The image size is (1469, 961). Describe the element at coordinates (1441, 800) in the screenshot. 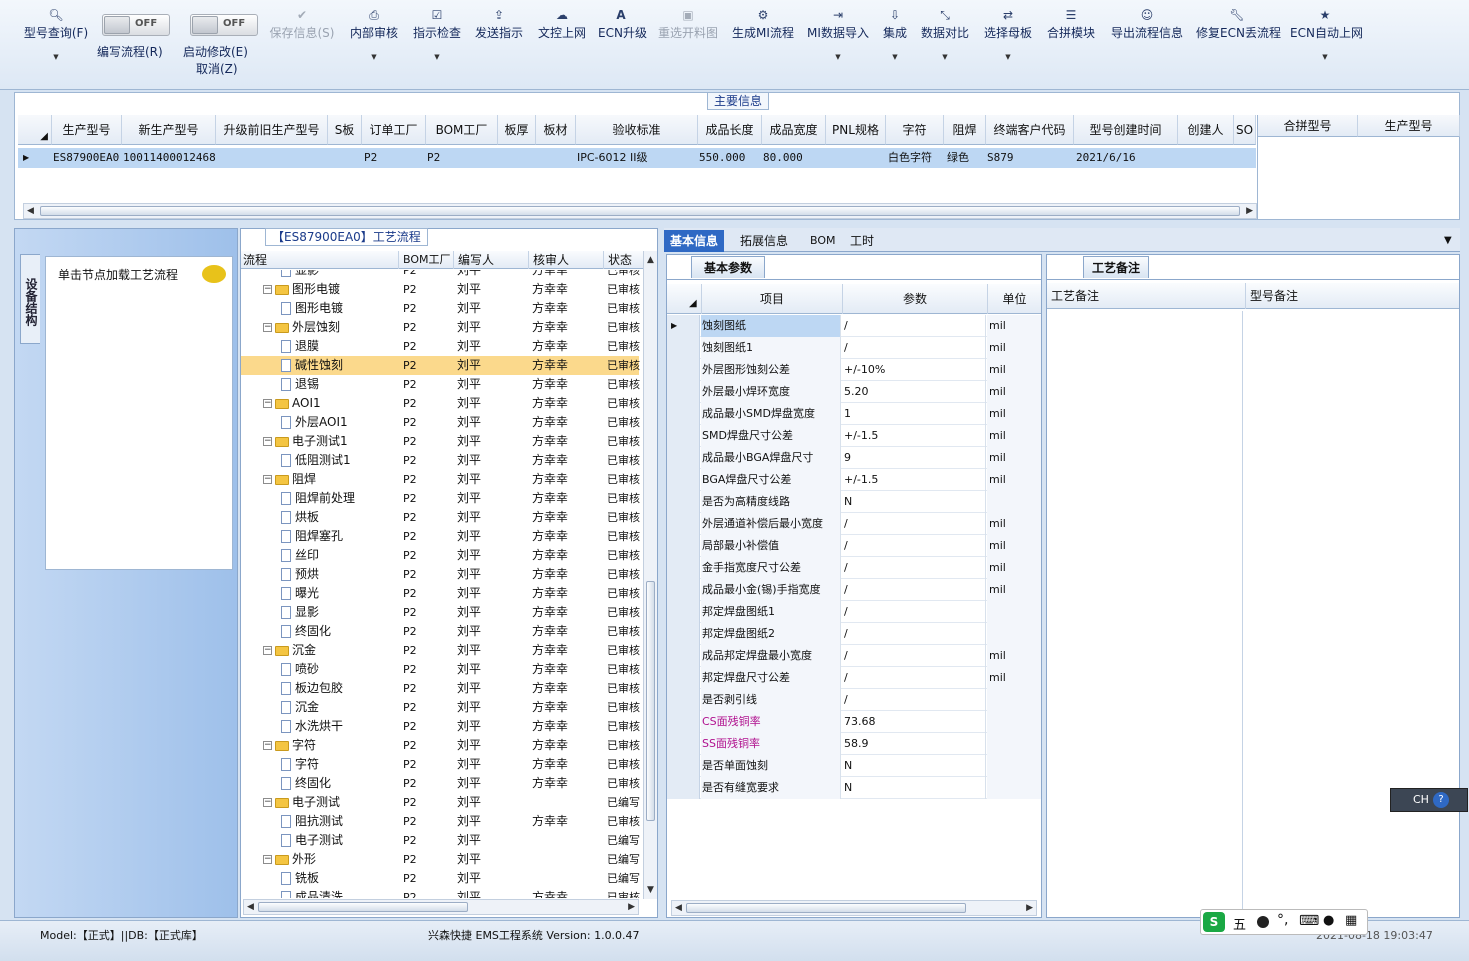

I see `help-icon: ?` at that location.